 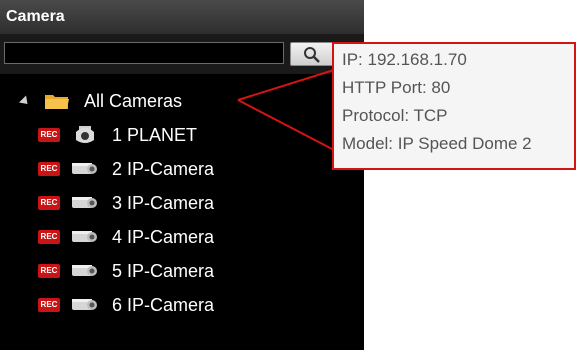 What do you see at coordinates (163, 168) in the screenshot?
I see `camera-label: 2 IP-Camera` at bounding box center [163, 168].